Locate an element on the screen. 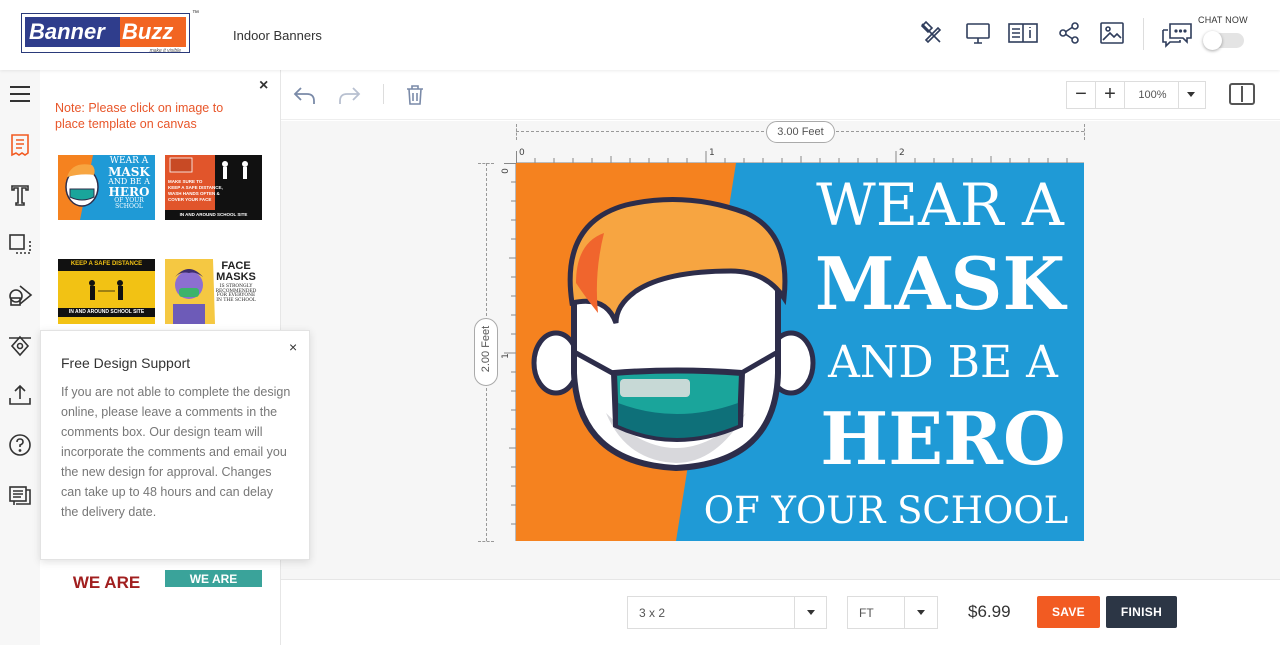  height-dimension-label: 2.00 Feet is located at coordinates (486, 352).